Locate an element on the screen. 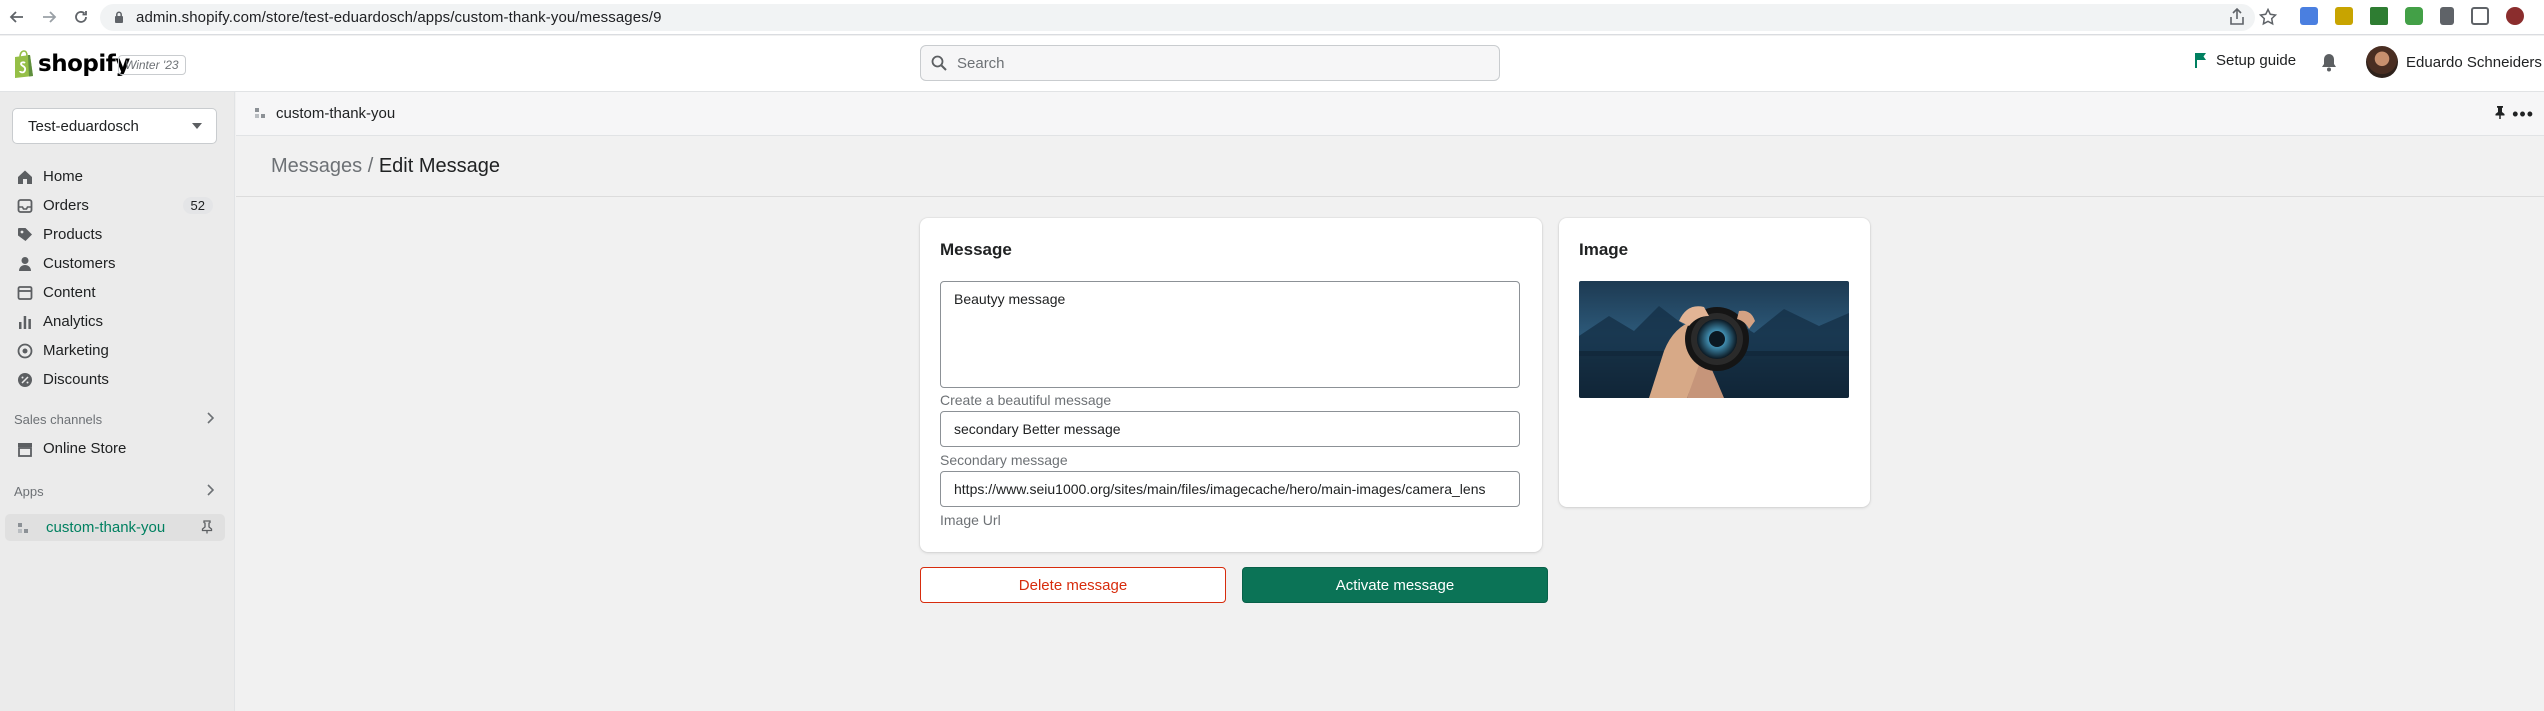 This screenshot has height=711, width=2544. sidebar-item-marketing: Marketing is located at coordinates (117, 350).